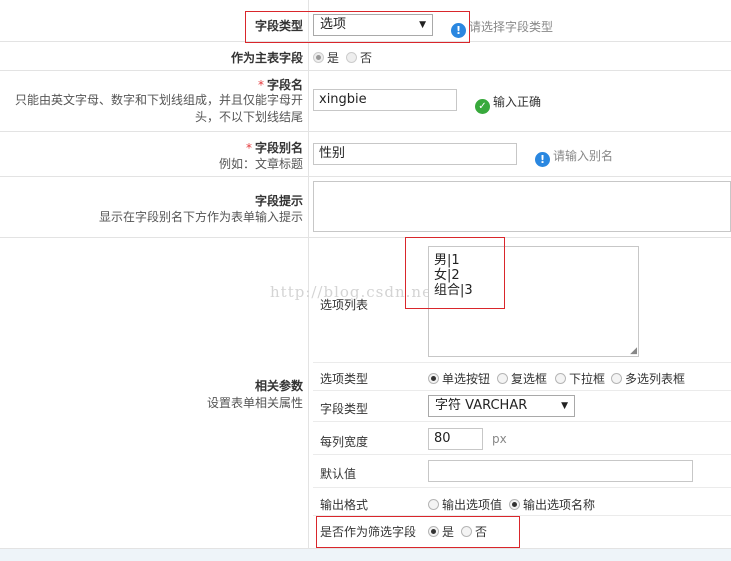 This screenshot has height=561, width=731. Describe the element at coordinates (574, 157) in the screenshot. I see `field-alias-hint: ! 请输入别名` at that location.